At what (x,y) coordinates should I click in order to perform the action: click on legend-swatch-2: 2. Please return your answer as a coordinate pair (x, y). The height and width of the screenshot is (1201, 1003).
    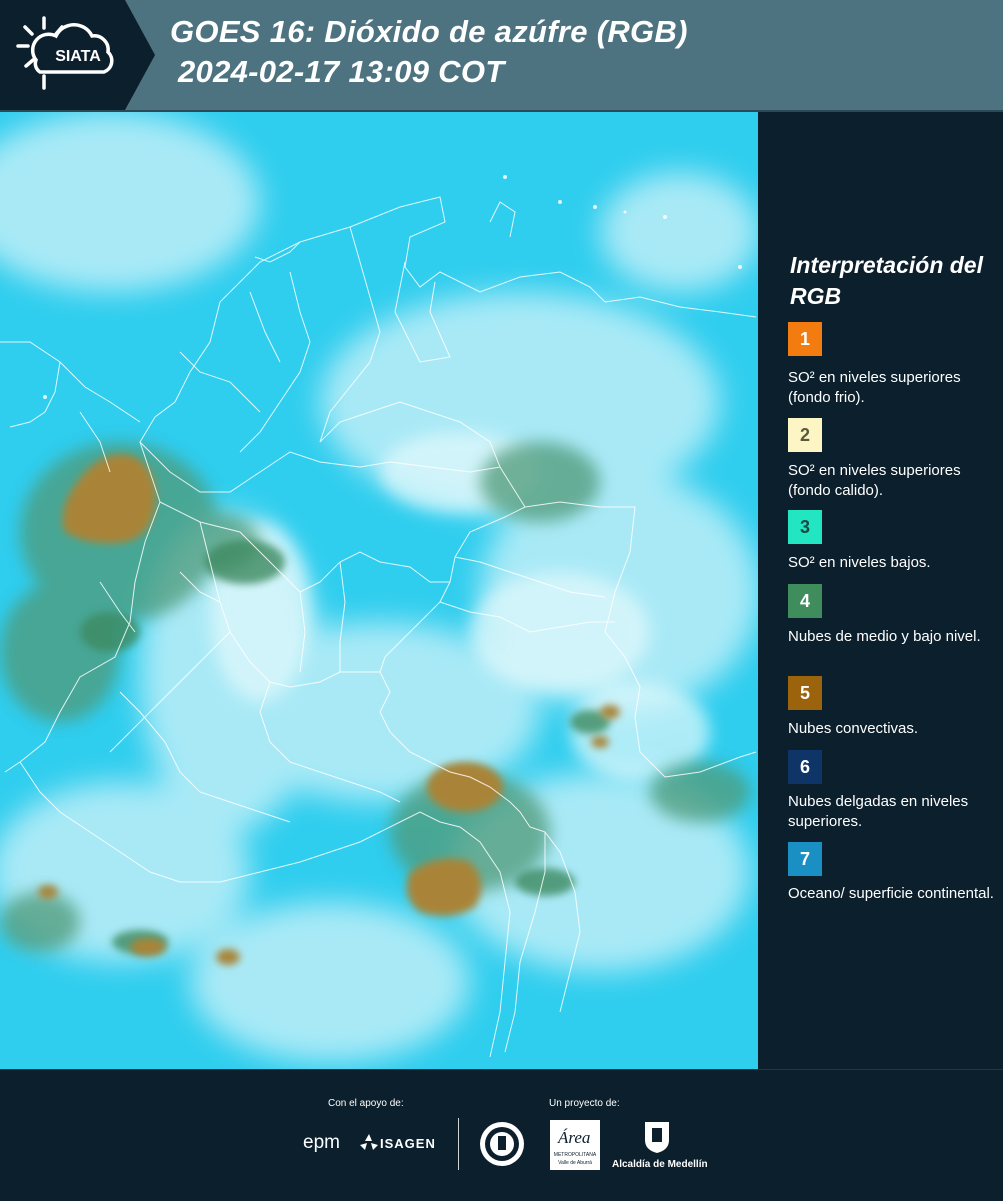
    Looking at the image, I should click on (805, 435).